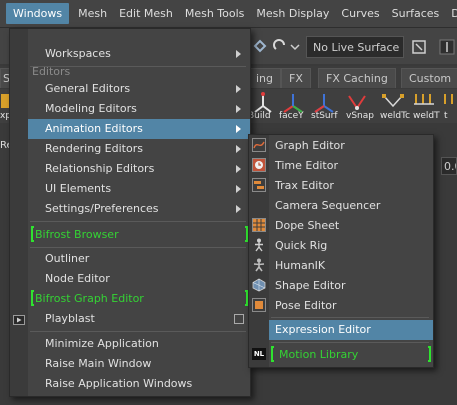 This screenshot has width=457, height=405. What do you see at coordinates (260, 46) in the screenshot?
I see `snap-magnet-icon` at bounding box center [260, 46].